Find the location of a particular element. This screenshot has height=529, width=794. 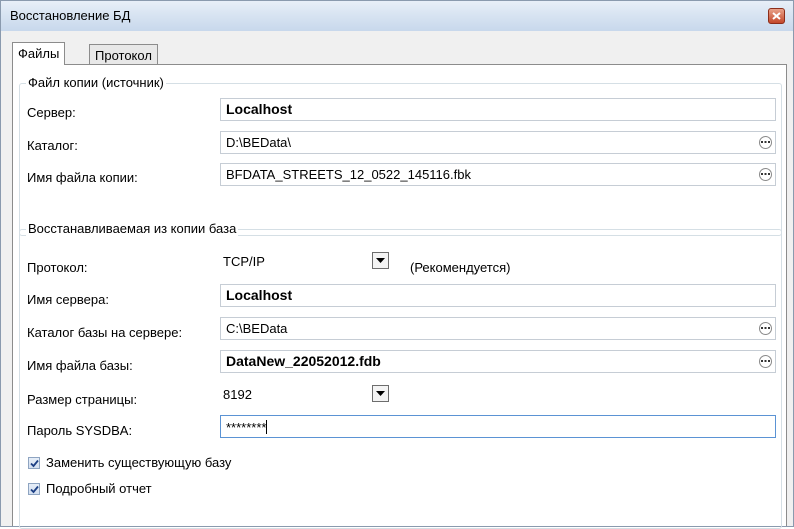

close-icon is located at coordinates (776, 16).